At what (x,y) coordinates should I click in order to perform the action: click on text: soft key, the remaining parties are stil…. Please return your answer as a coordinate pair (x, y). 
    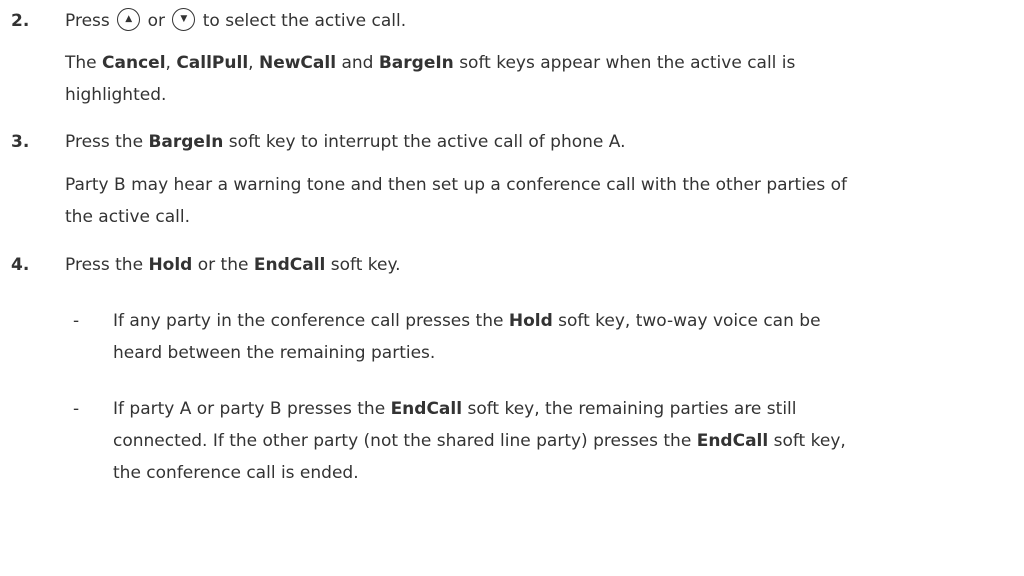
    Looking at the image, I should click on (629, 409).